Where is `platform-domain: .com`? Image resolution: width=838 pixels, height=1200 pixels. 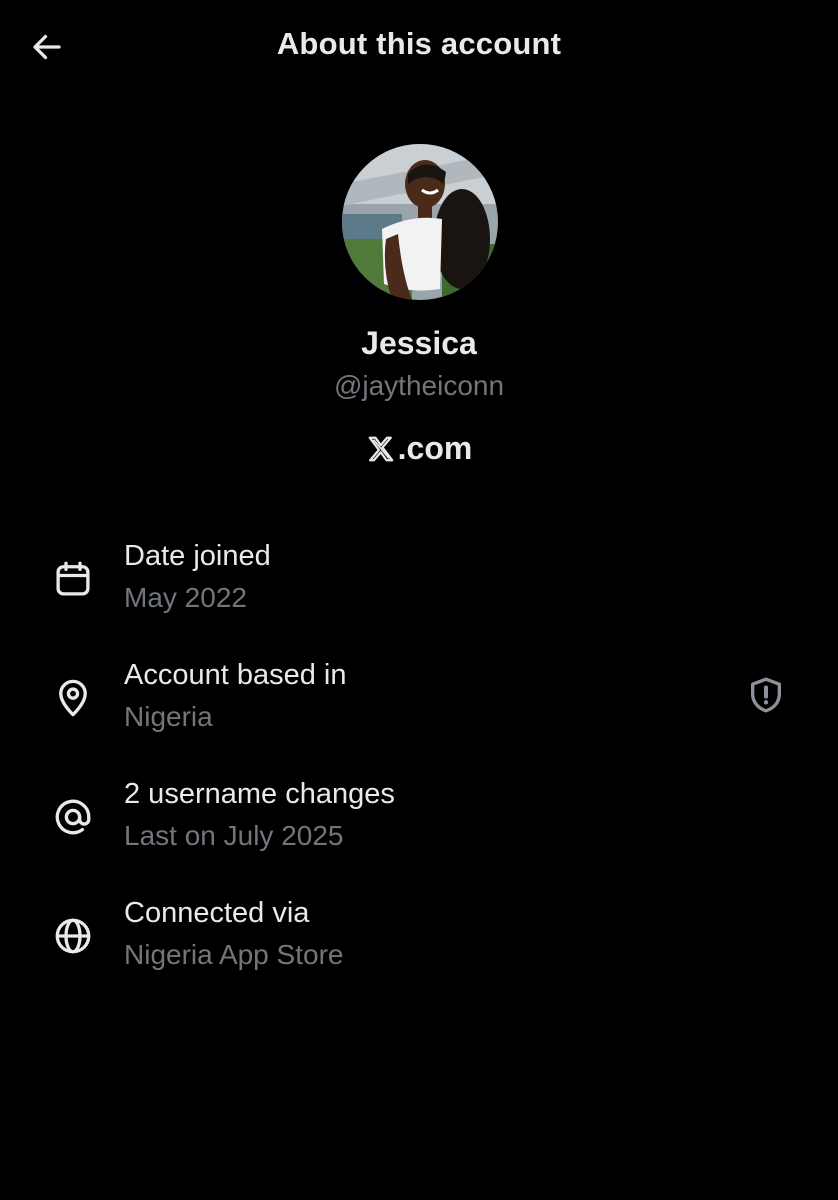
platform-domain: .com is located at coordinates (435, 448).